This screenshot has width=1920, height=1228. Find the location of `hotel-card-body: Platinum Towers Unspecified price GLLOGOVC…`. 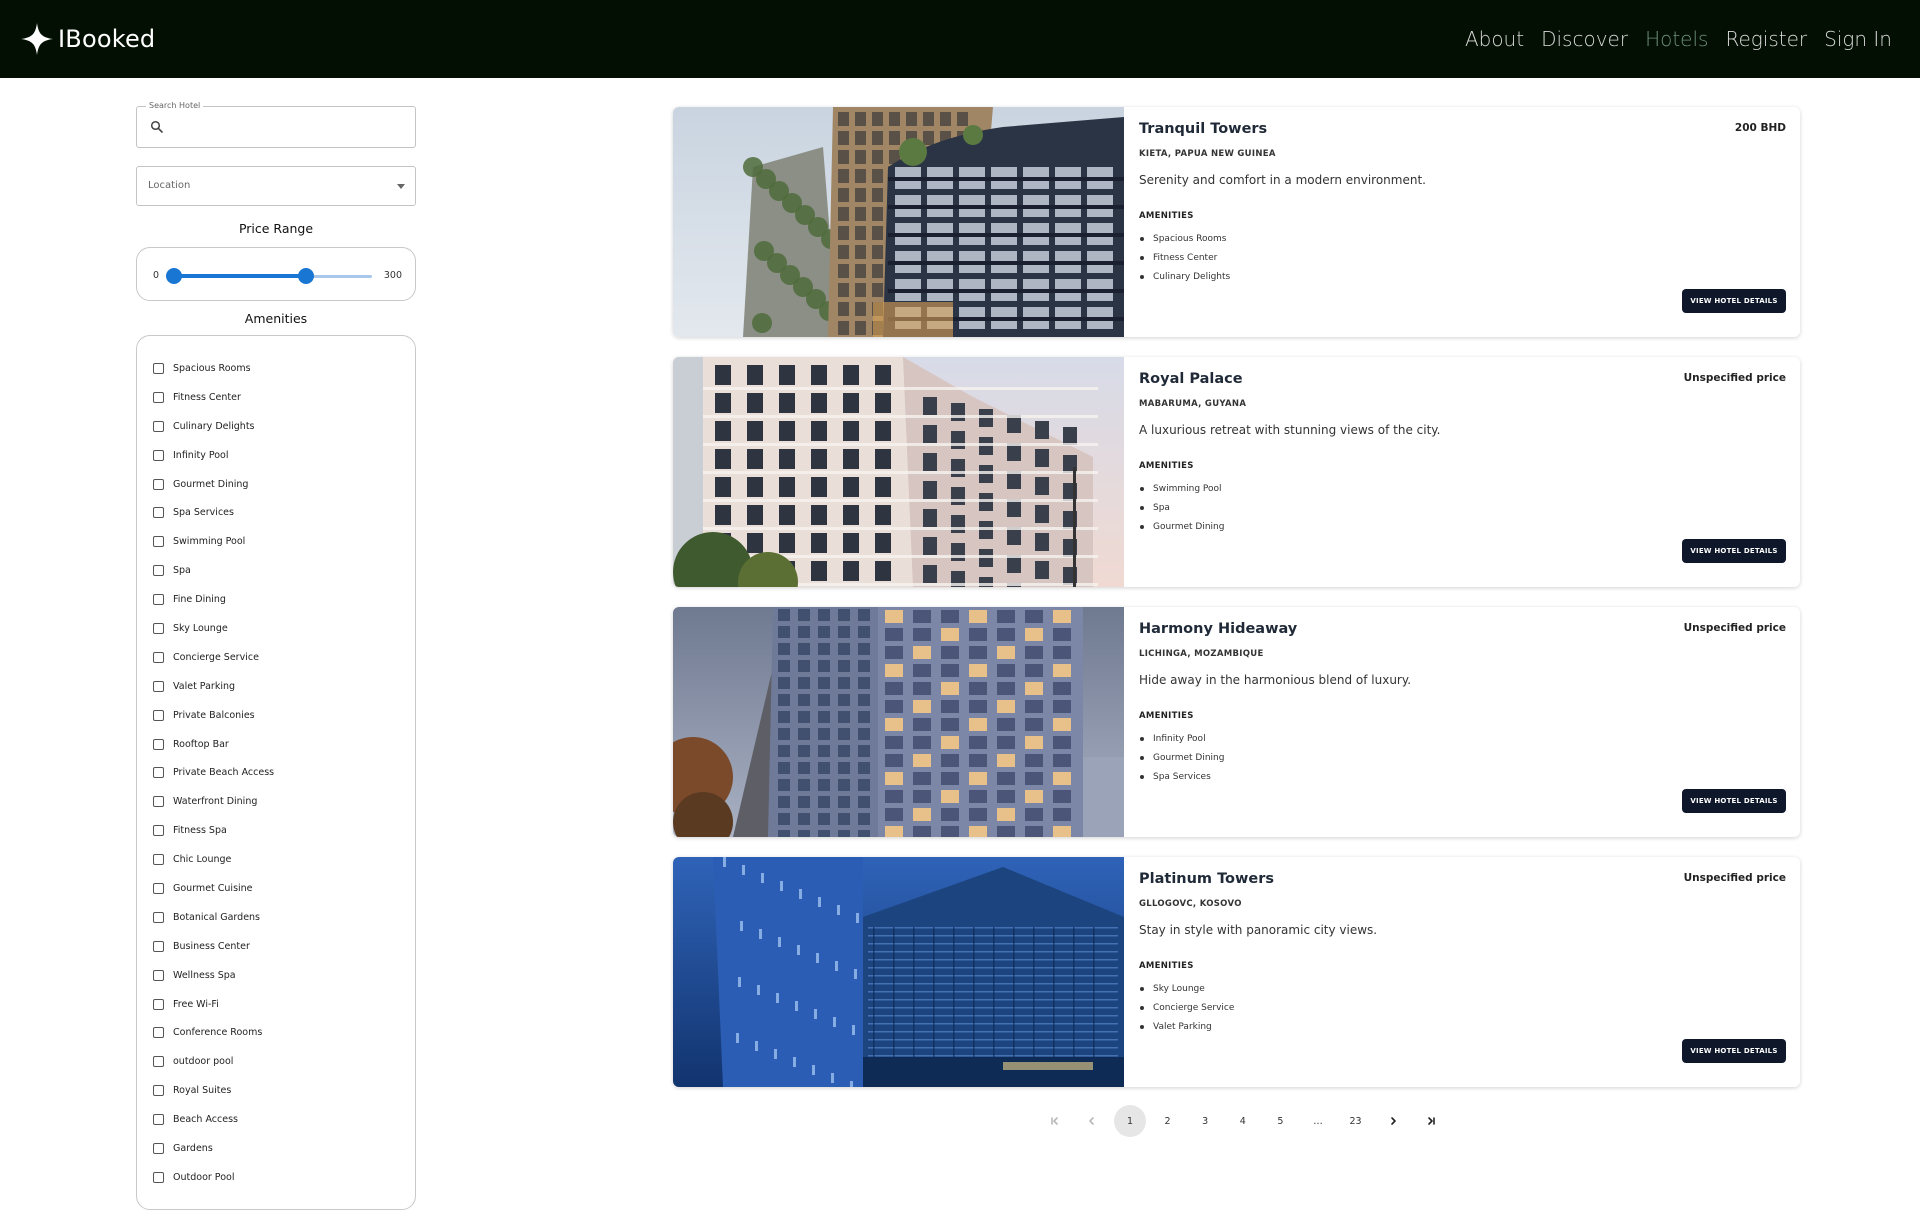

hotel-card-body: Platinum Towers Unspecified price GLLOGOVC… is located at coordinates (1462, 972).